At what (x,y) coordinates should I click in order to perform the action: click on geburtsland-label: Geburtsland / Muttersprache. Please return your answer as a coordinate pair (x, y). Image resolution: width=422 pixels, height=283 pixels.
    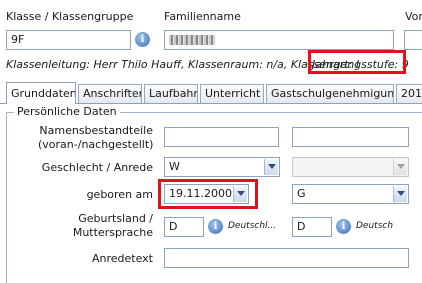
    Looking at the image, I should click on (112, 225).